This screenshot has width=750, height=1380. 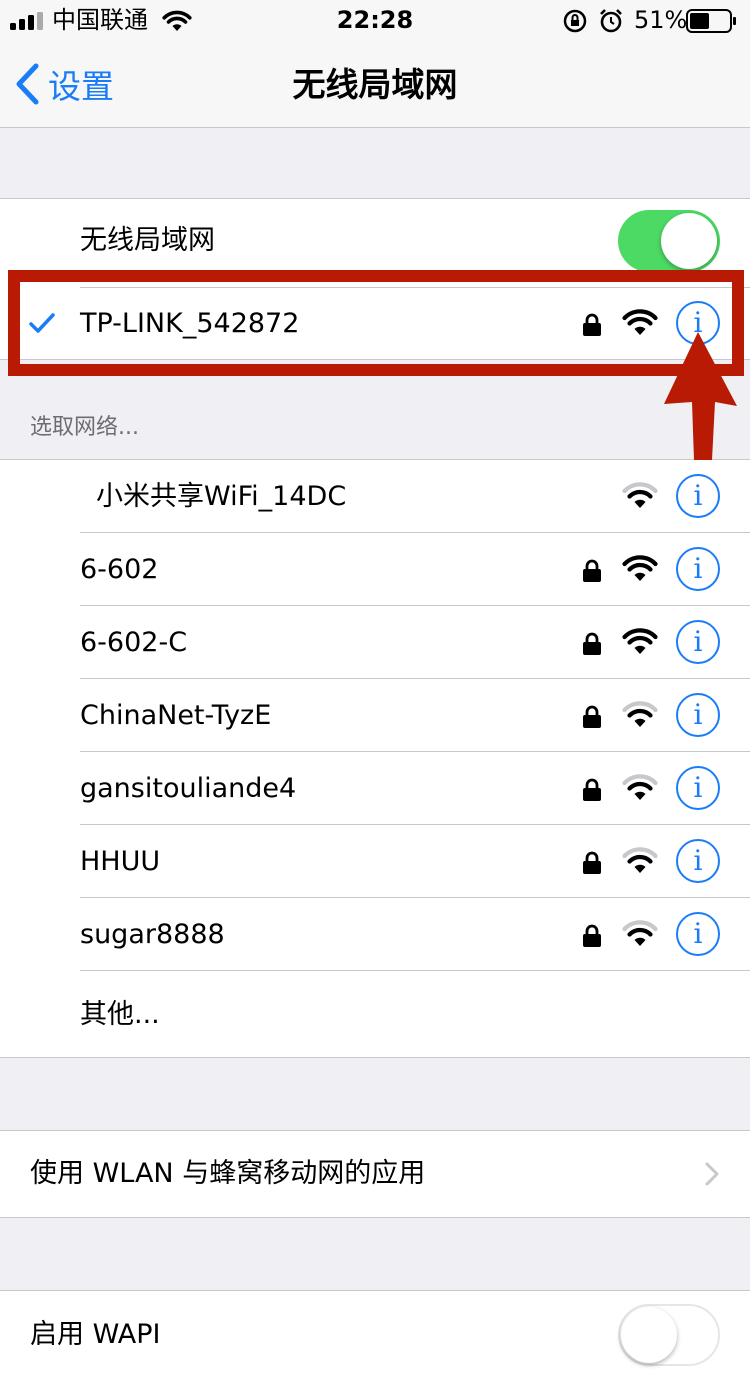 I want to click on wapi-label: 启用 WAPI, so click(x=95, y=1334).